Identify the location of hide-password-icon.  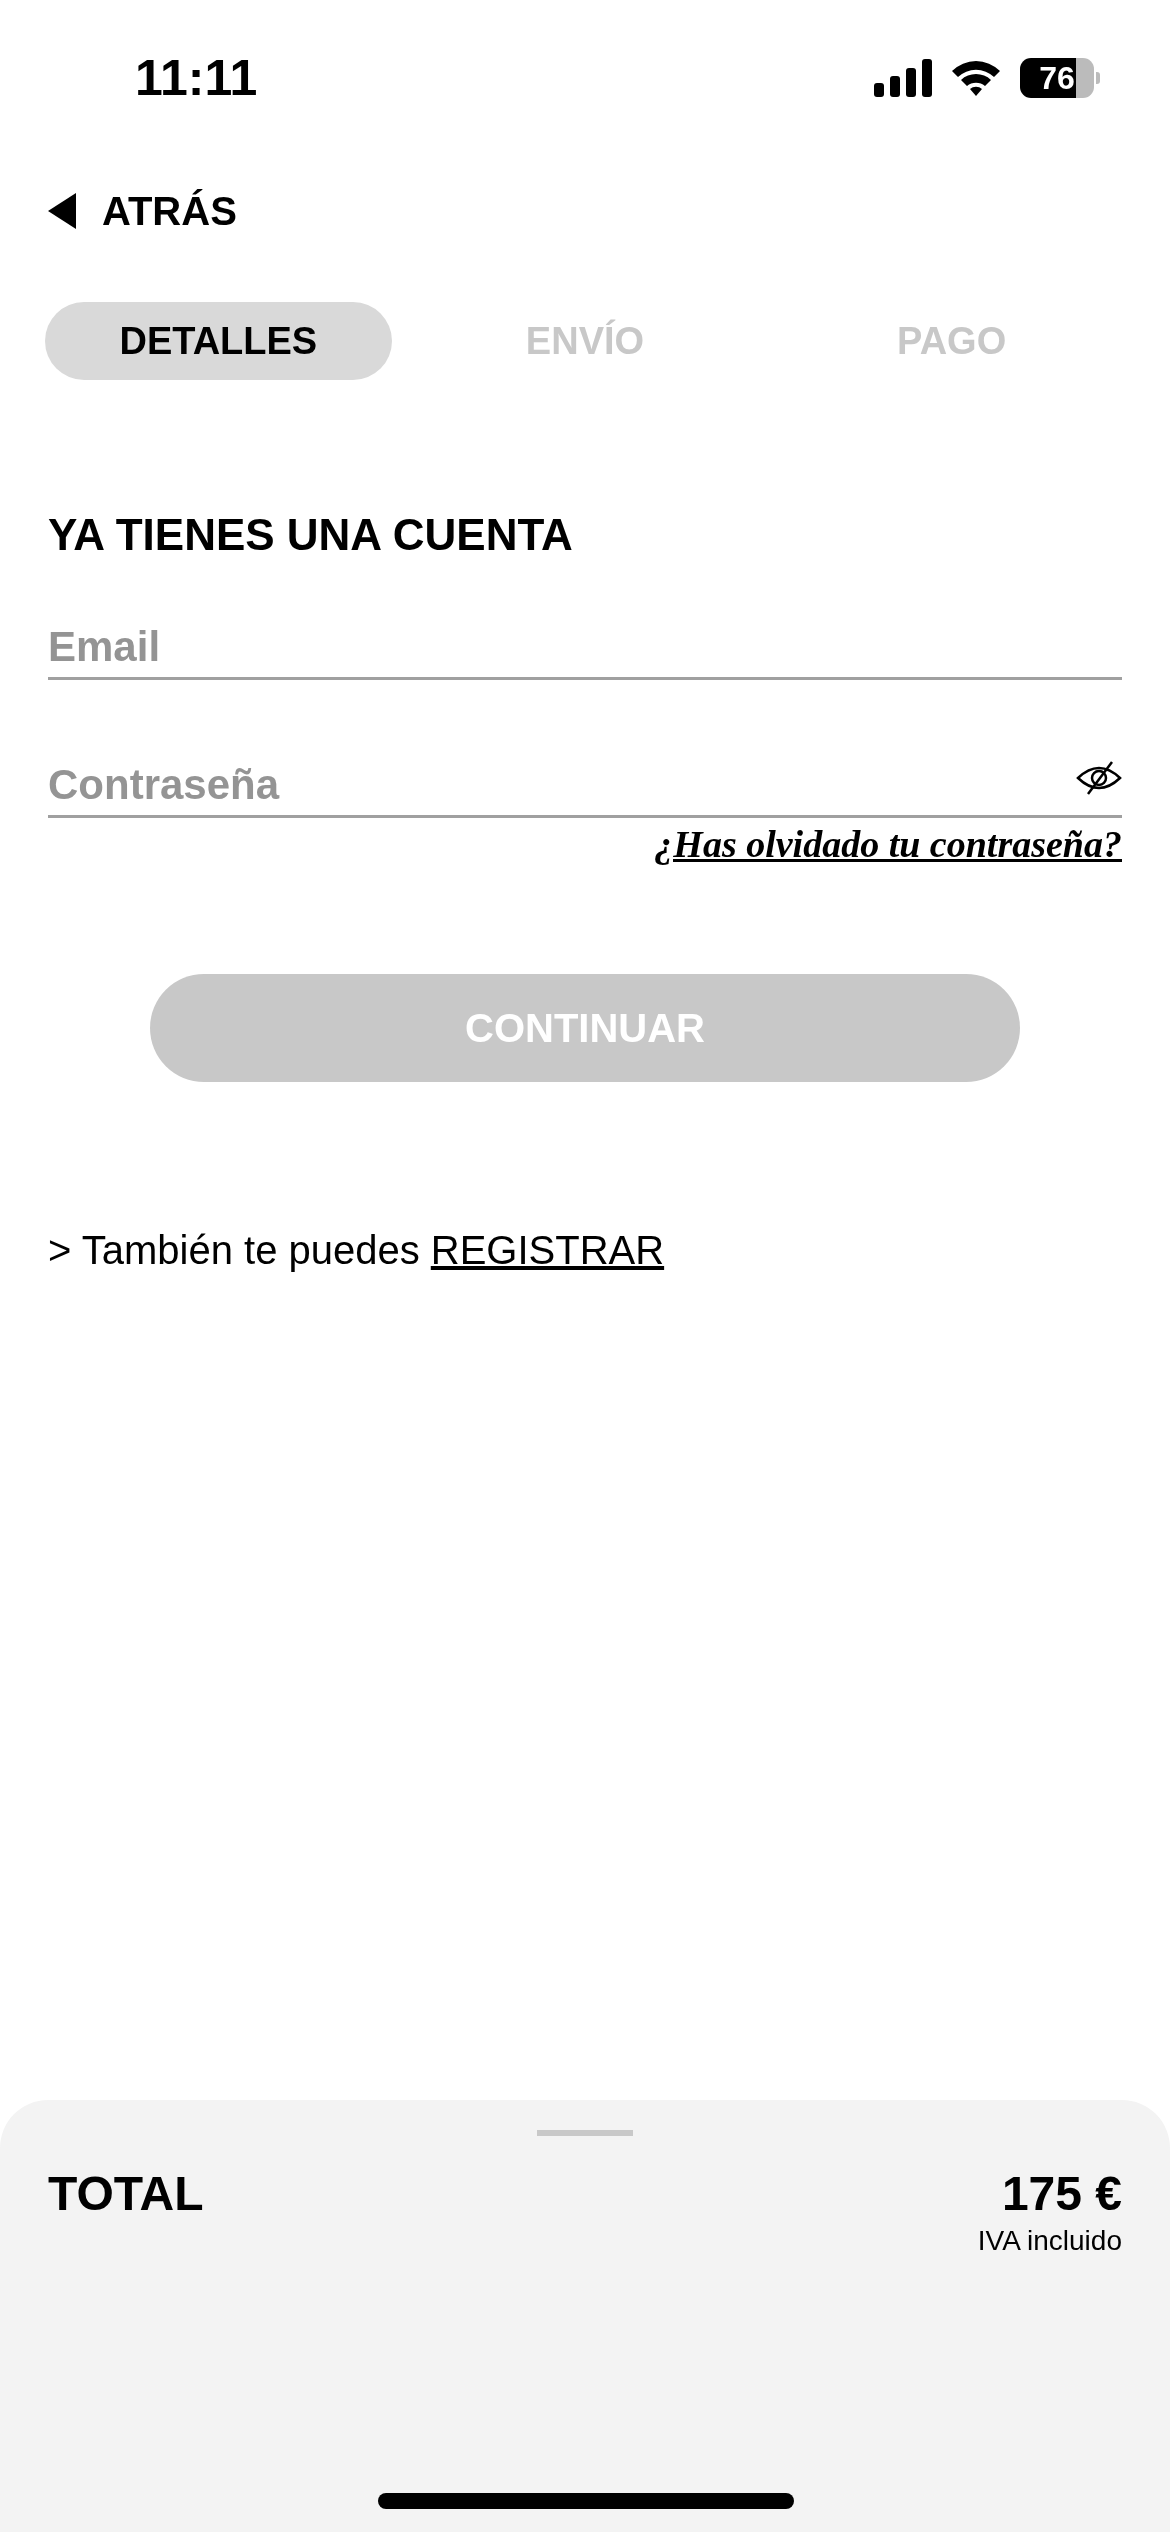
(1099, 778).